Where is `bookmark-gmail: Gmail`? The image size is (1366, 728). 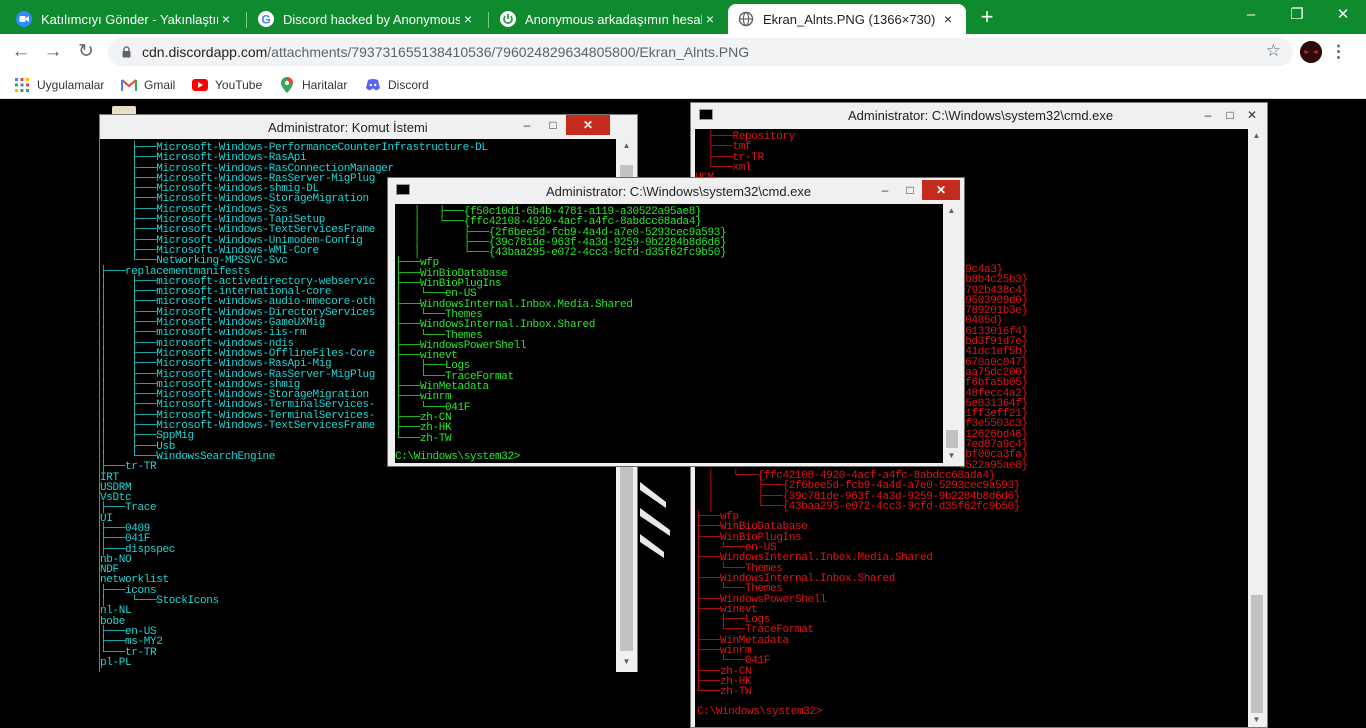 bookmark-gmail: Gmail is located at coordinates (148, 85).